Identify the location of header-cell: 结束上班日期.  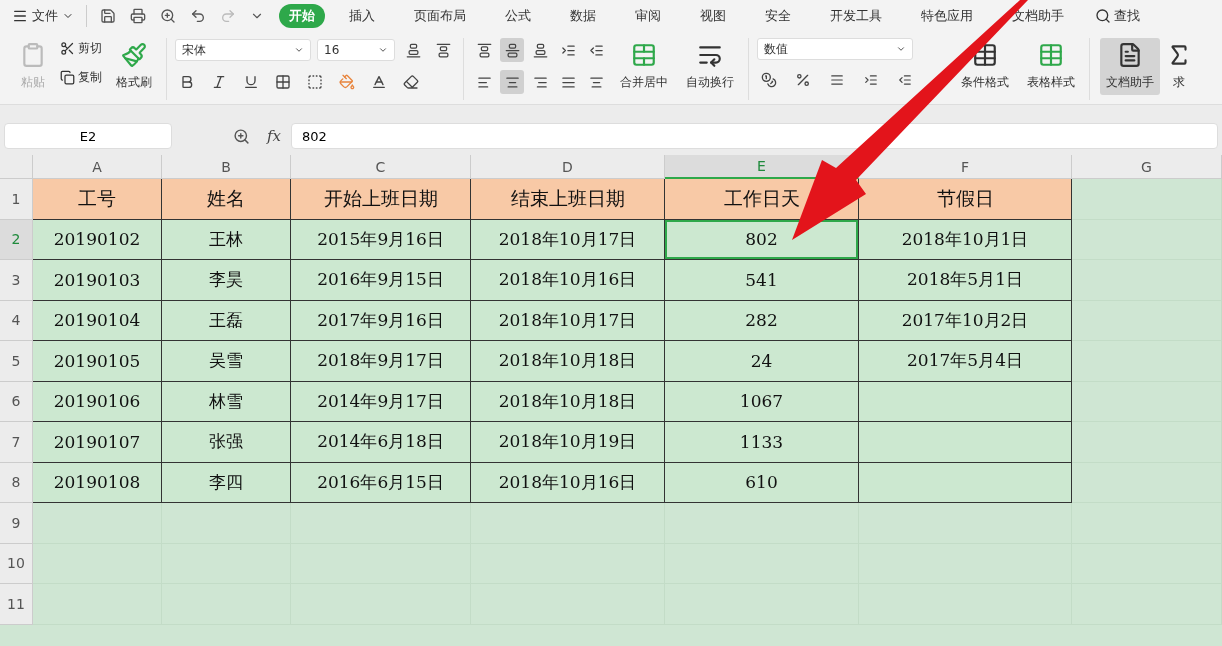
(568, 199).